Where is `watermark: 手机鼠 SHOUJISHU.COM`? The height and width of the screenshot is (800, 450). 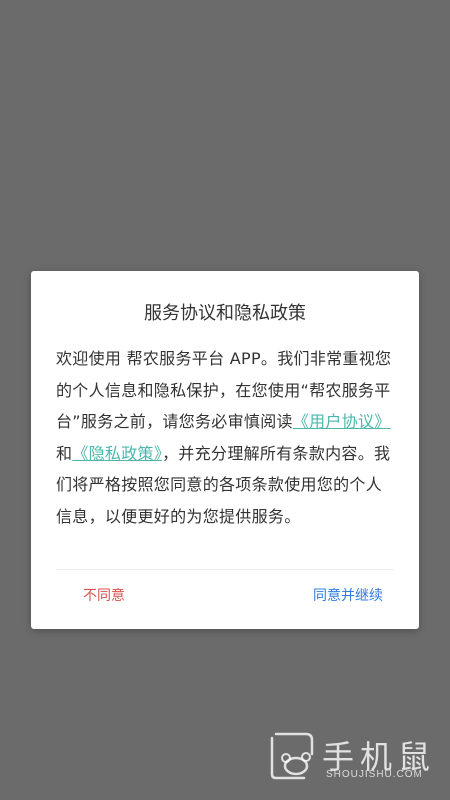 watermark: 手机鼠 SHOUJISHU.COM is located at coordinates (351, 760).